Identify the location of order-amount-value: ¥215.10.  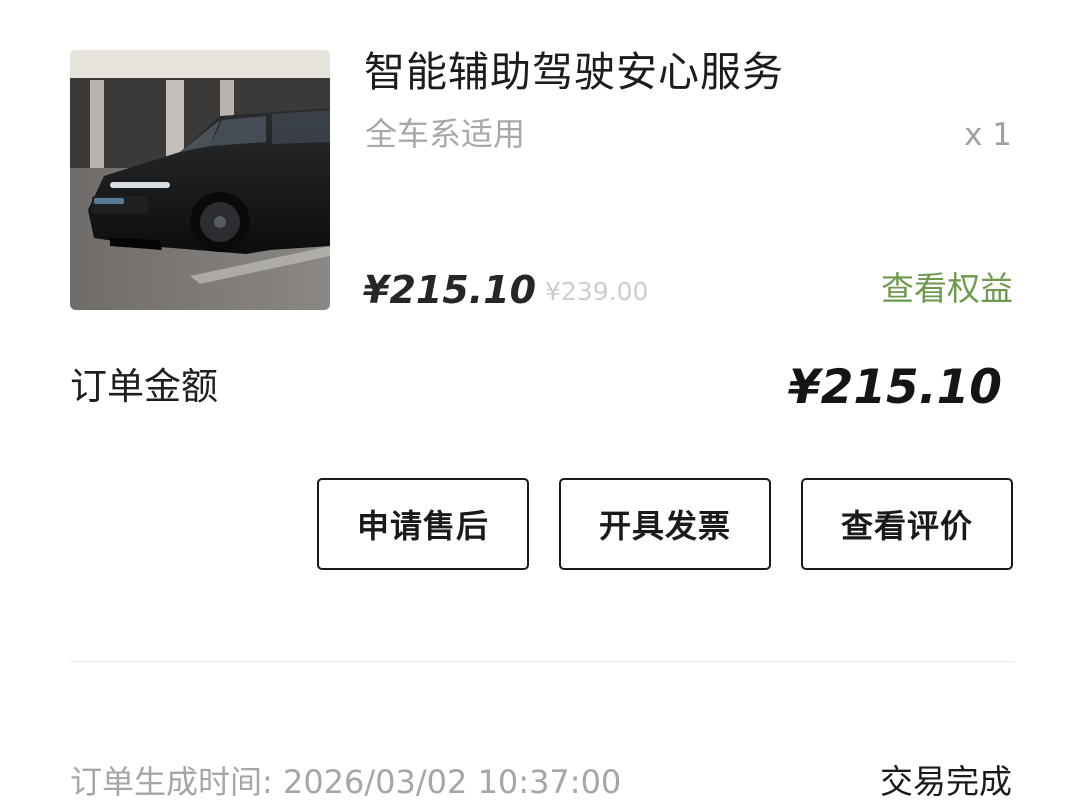
(894, 387).